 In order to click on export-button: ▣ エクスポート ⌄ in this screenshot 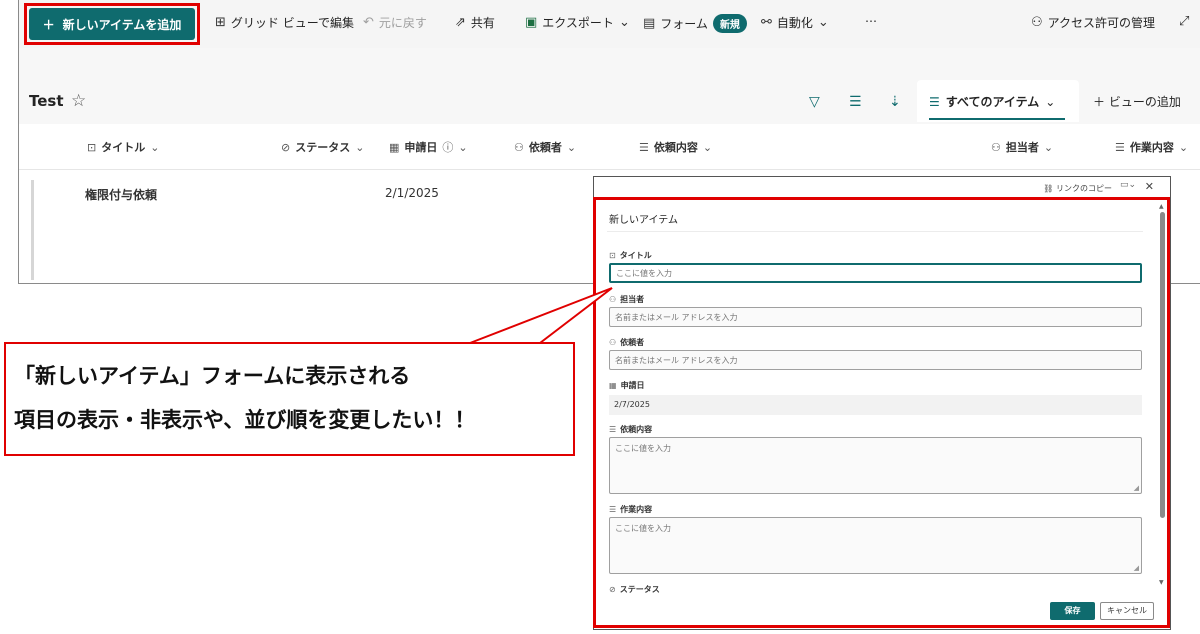, I will do `click(577, 22)`.